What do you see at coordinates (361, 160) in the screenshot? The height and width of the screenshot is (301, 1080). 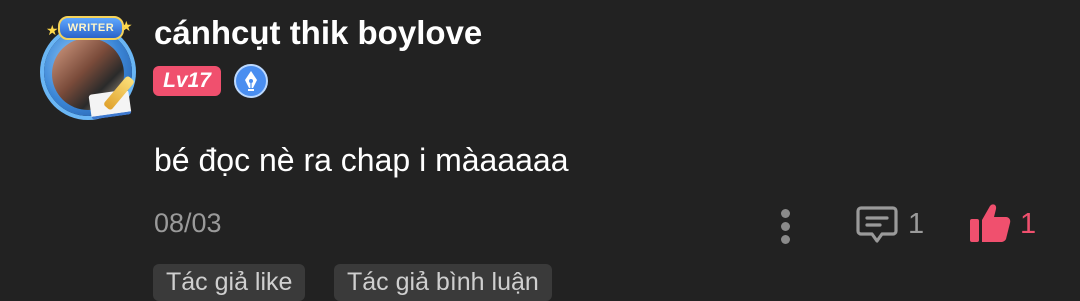 I see `comment-text: bé đọc nè ra chap i màaaaaa` at bounding box center [361, 160].